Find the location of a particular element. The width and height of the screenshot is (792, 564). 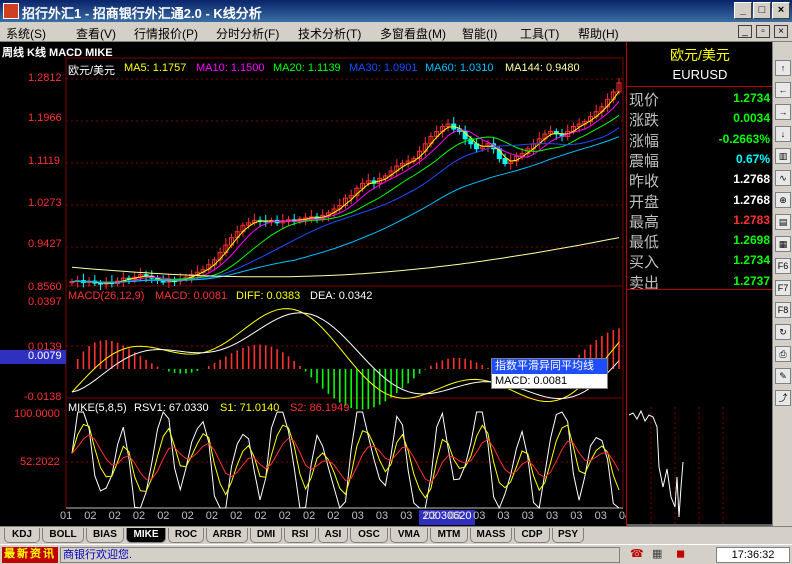

macd-ytick: -0.0138 is located at coordinates (43, 397).